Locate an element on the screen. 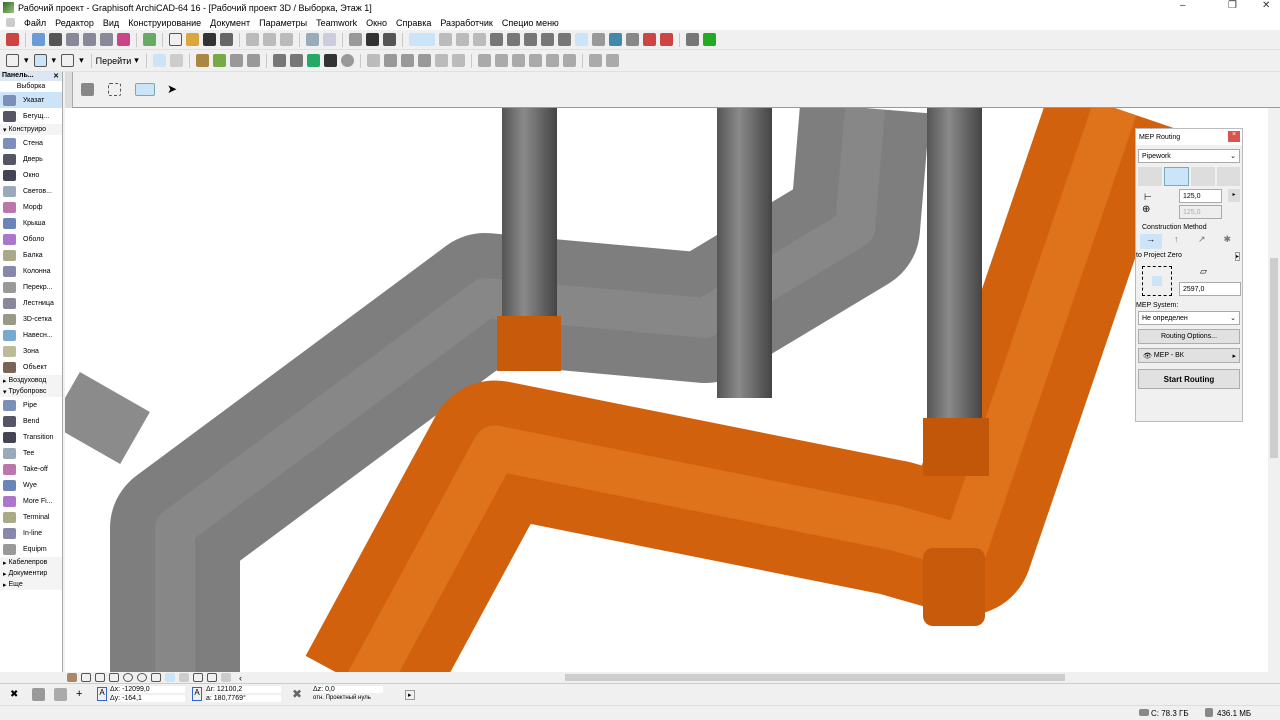 The height and width of the screenshot is (720, 1280). tool-zone: Зона is located at coordinates (31, 351).